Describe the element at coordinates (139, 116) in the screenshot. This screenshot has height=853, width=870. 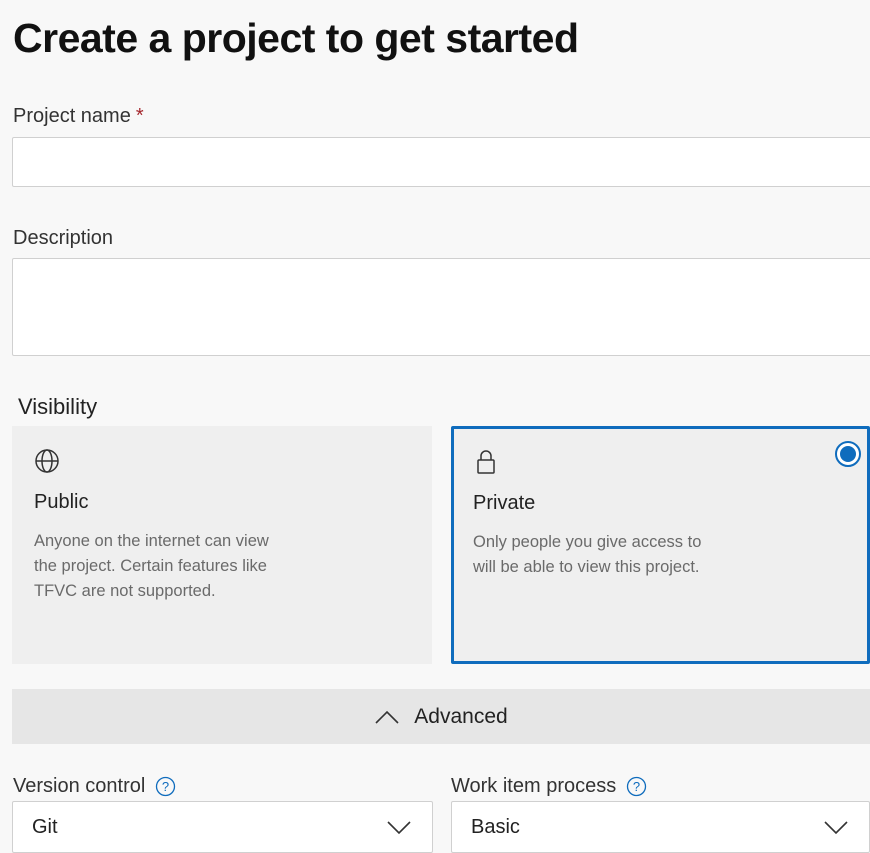
I see `required-marker: *` at that location.